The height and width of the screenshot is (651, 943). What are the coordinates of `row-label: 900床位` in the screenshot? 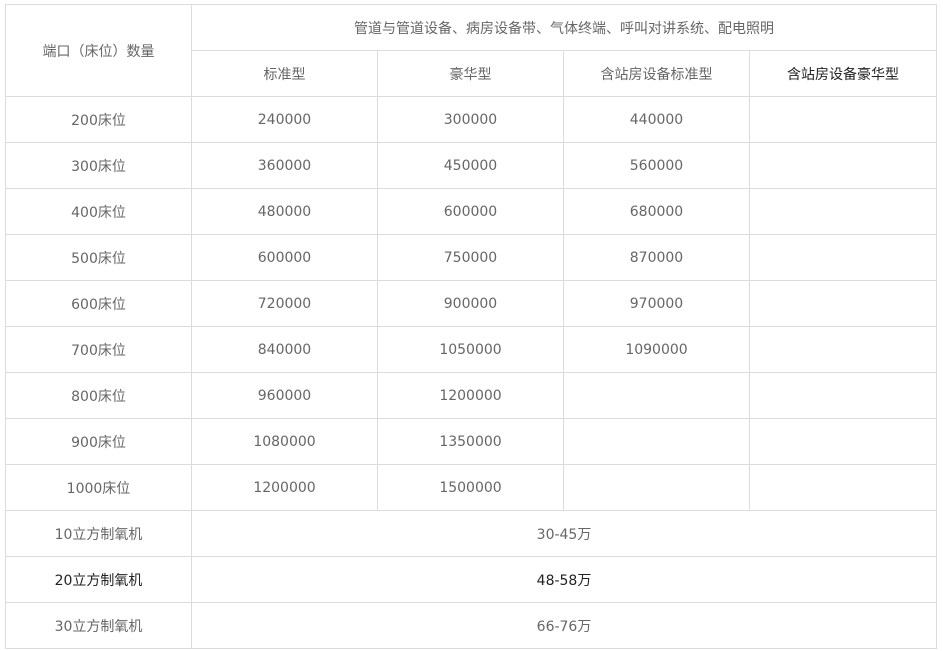 It's located at (98, 441).